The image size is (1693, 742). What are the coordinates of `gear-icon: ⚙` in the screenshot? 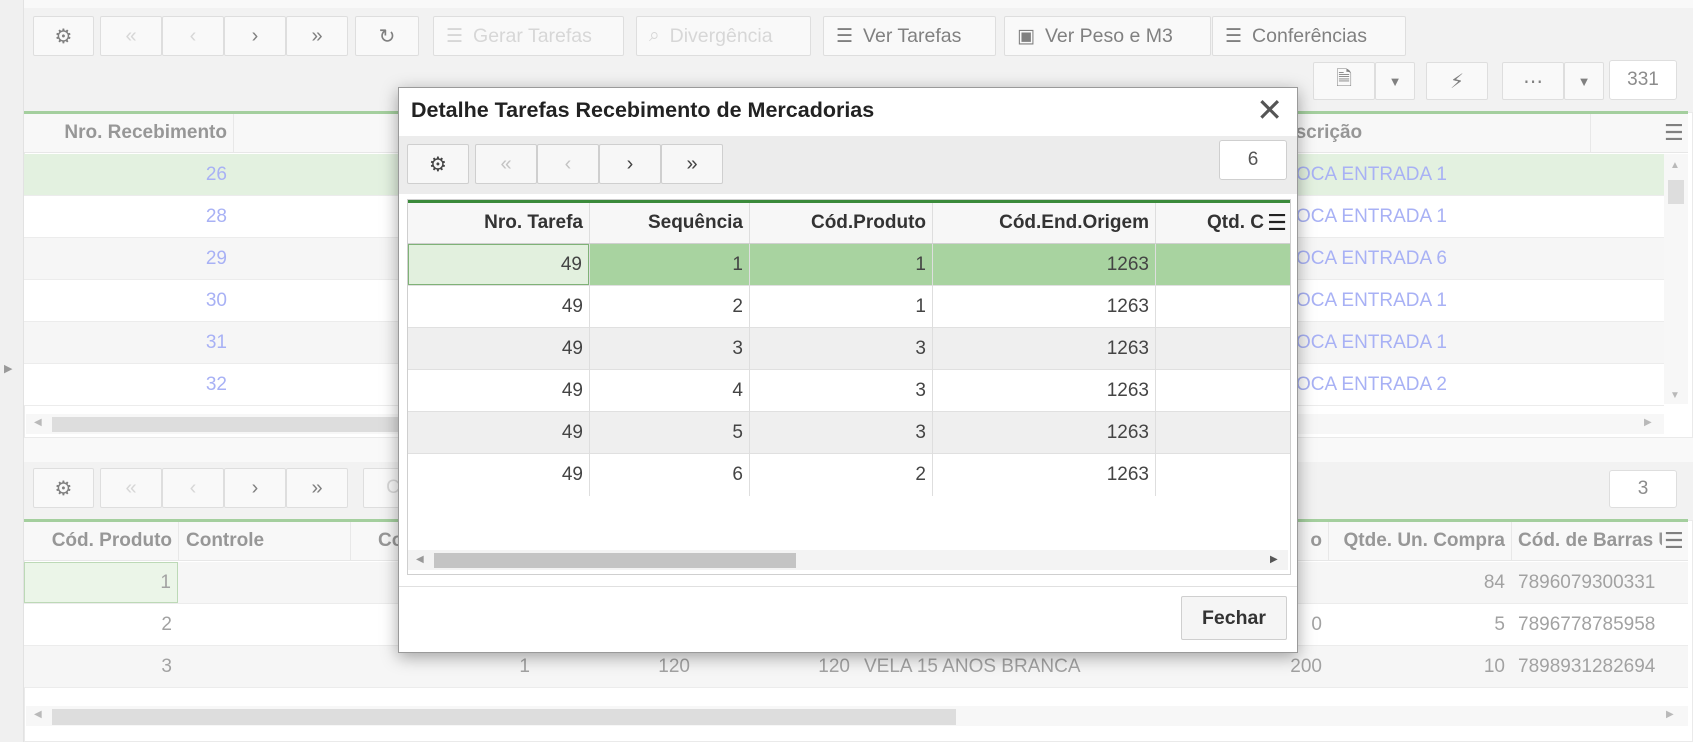 It's located at (438, 164).